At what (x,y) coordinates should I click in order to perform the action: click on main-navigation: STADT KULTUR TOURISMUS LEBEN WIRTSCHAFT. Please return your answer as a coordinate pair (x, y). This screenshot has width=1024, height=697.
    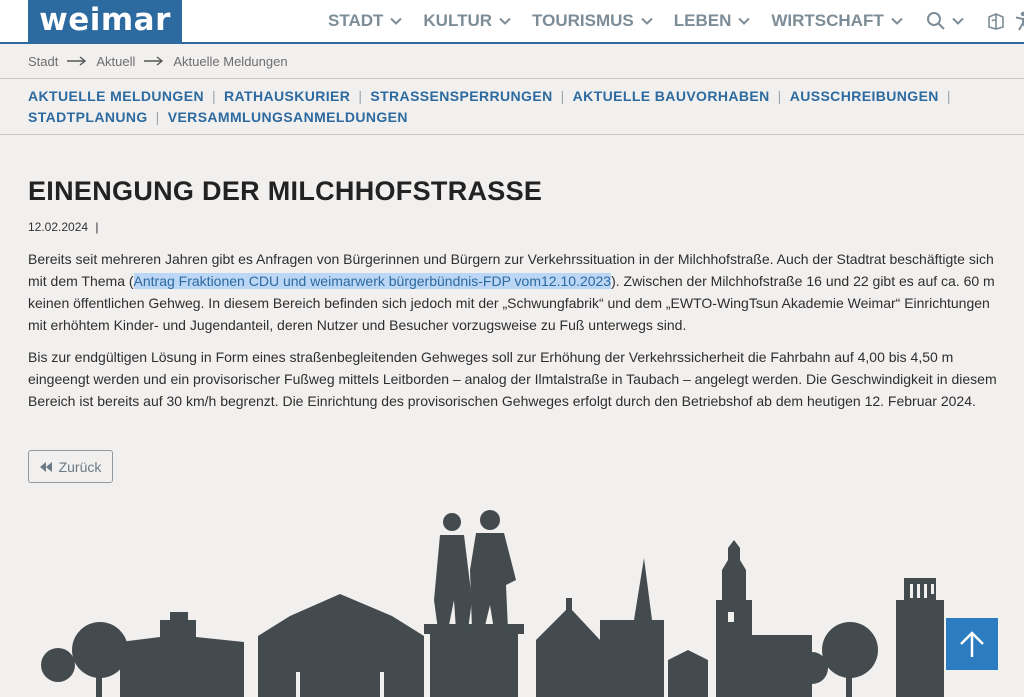
    Looking at the image, I should click on (676, 21).